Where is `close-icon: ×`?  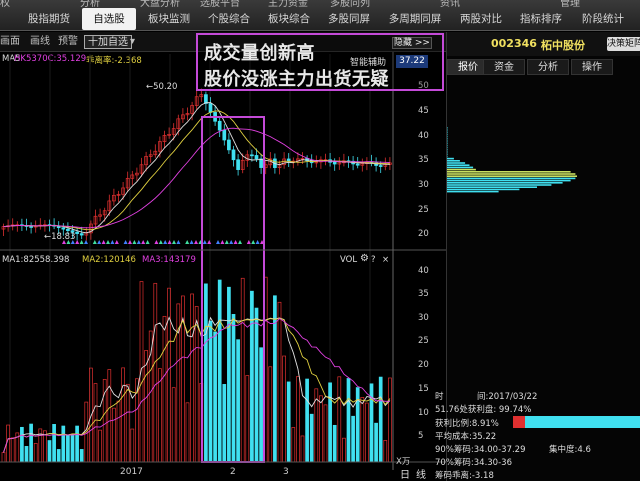
close-icon: × is located at coordinates (385, 260).